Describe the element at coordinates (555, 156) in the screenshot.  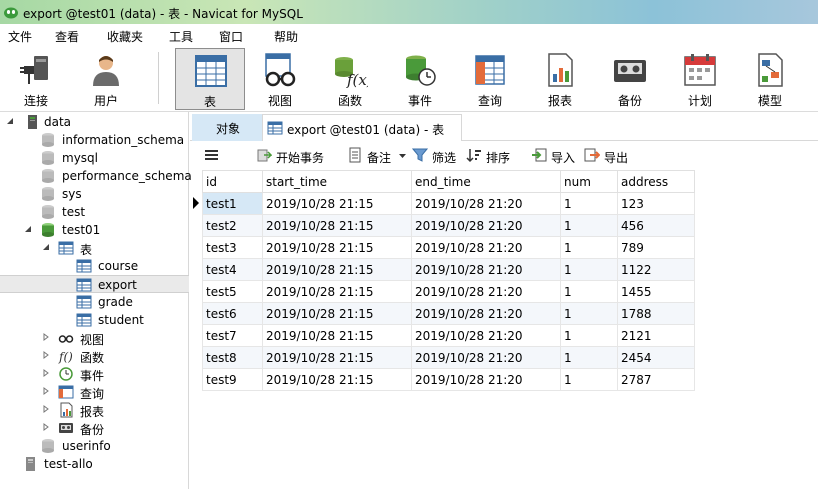
I see `import-button: 导入` at that location.